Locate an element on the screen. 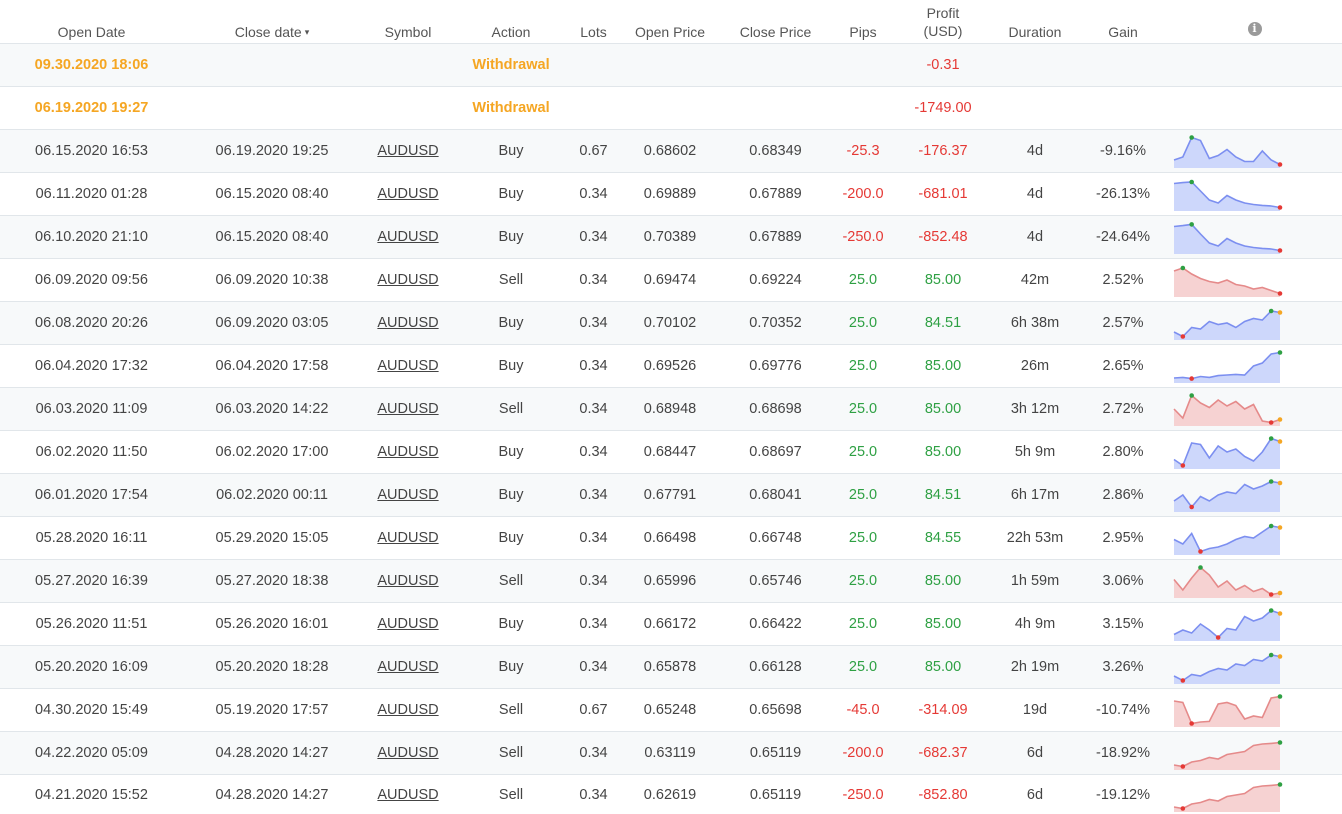  header-open-date: Open Date is located at coordinates (91, 22).